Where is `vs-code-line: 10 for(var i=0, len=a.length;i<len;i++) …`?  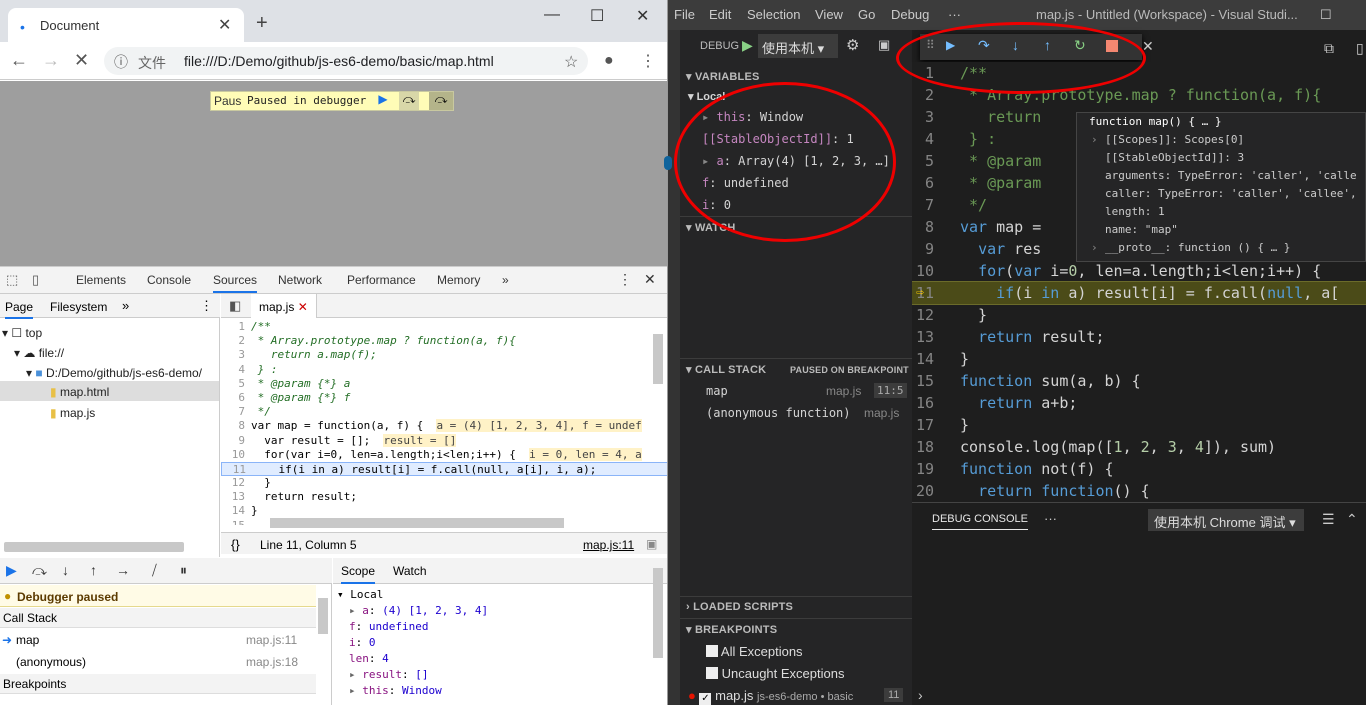 vs-code-line: 10 for(var i=0, len=a.length;i<len;i++) … is located at coordinates (1139, 271).